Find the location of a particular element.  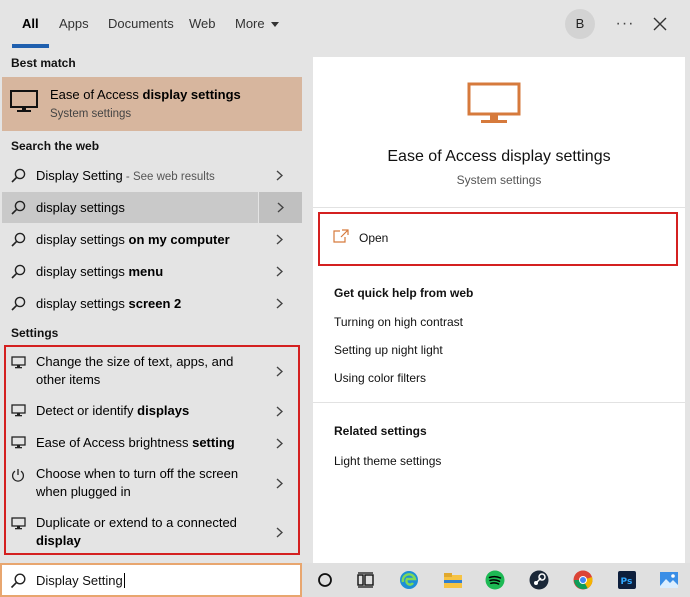

tab-all: All is located at coordinates (30, 24).